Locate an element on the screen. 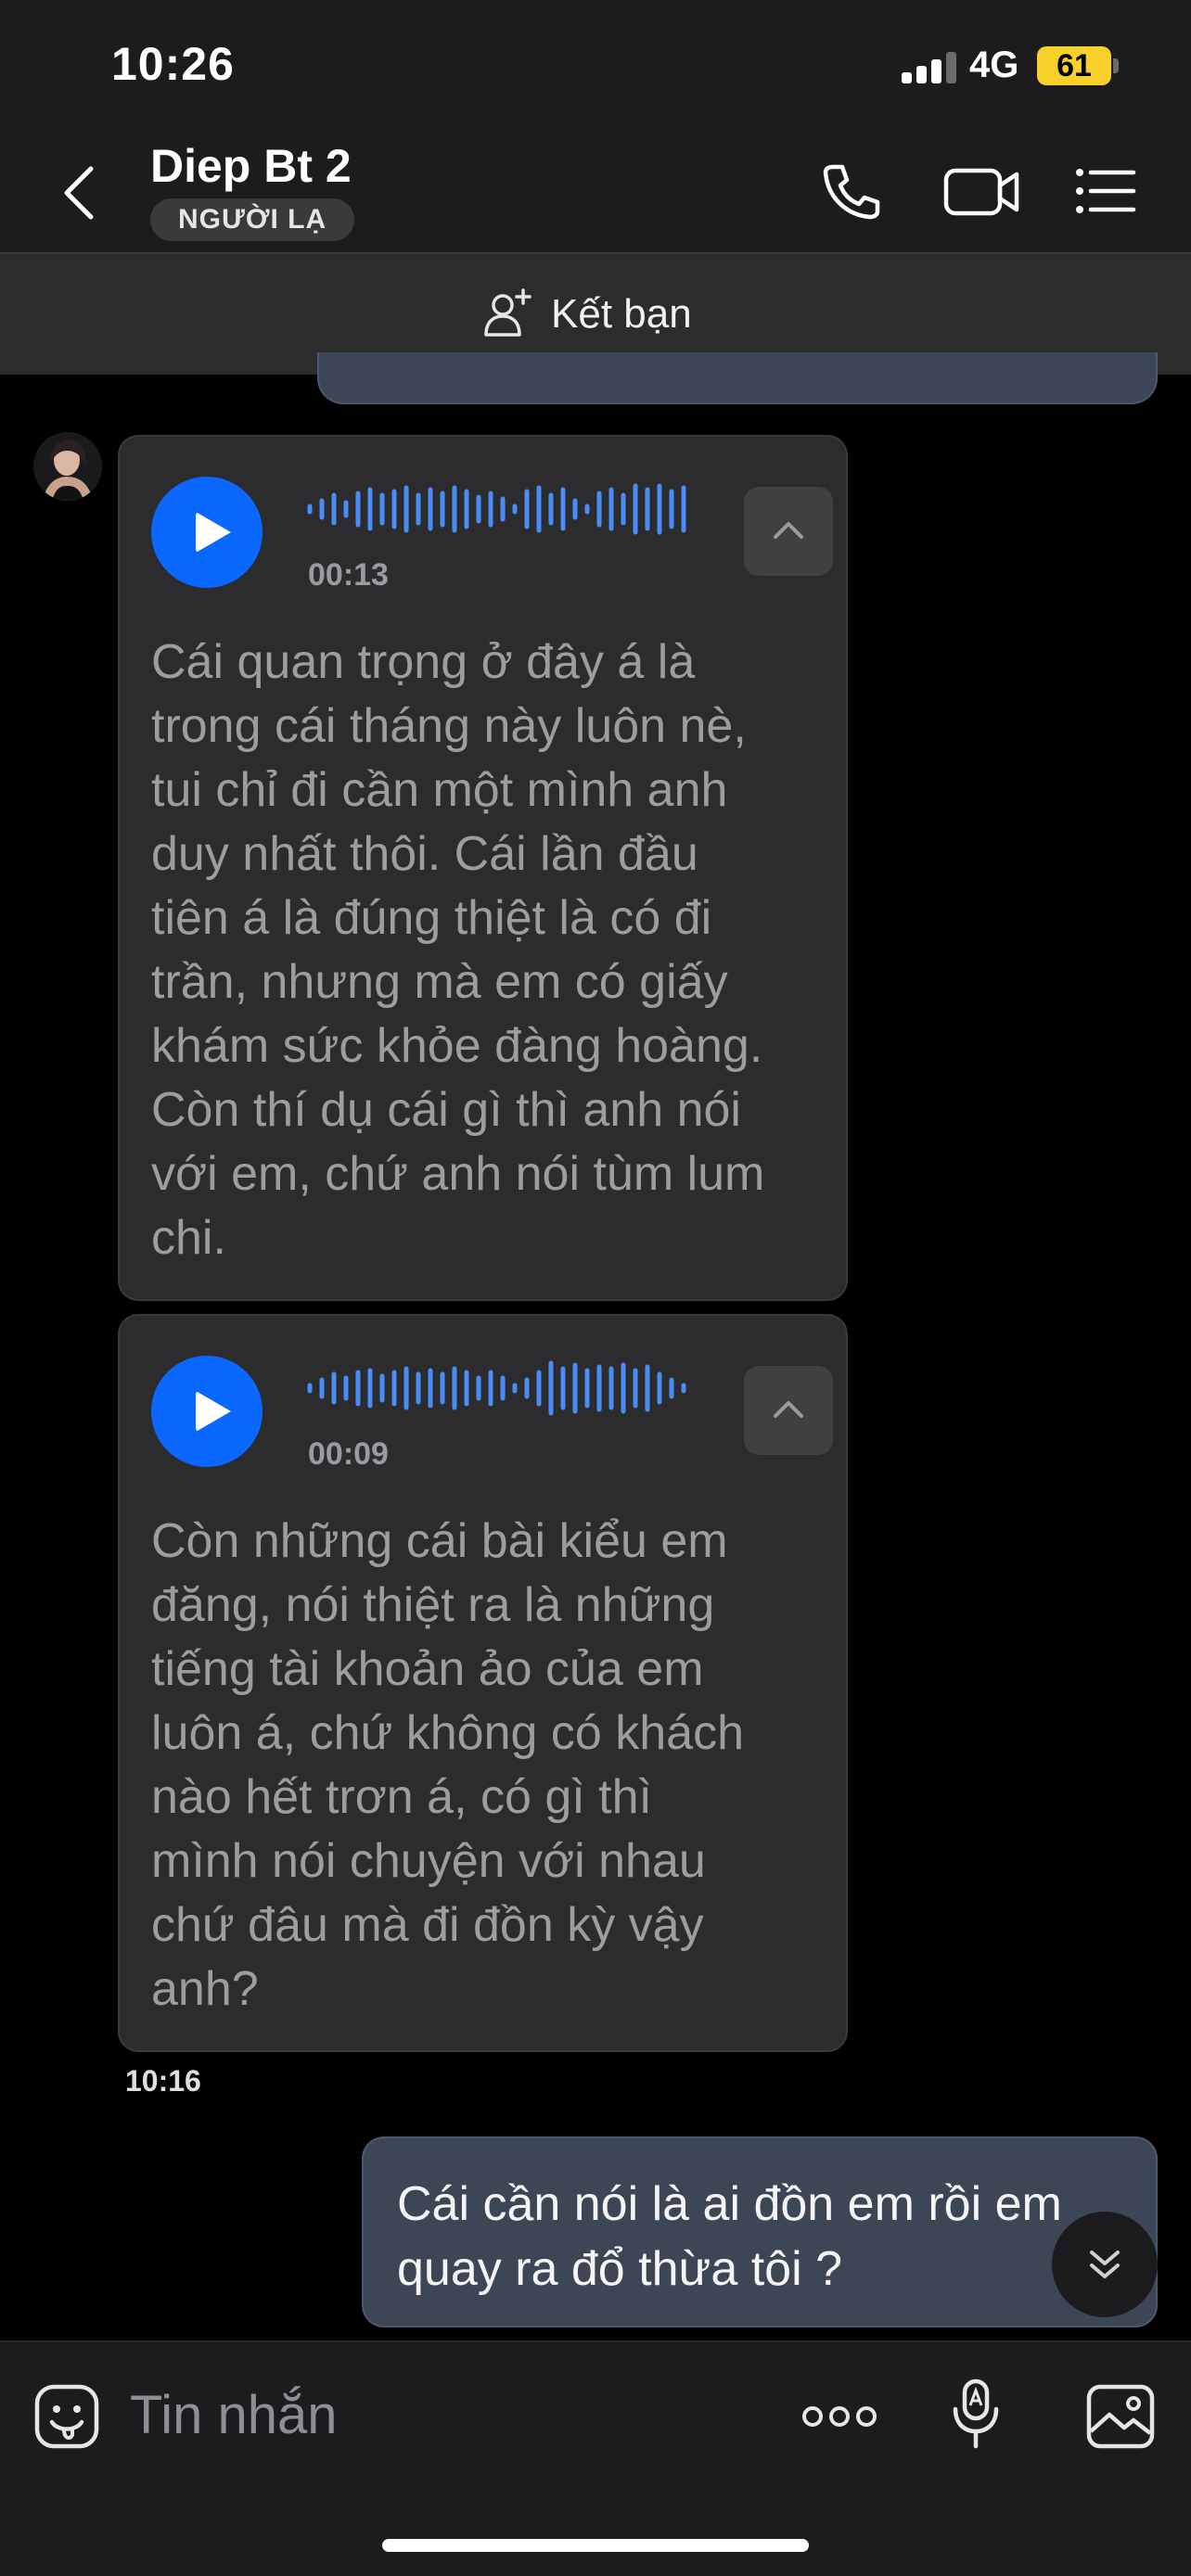 The width and height of the screenshot is (1191, 2576). double-chevron-down-icon is located at coordinates (1105, 2264).